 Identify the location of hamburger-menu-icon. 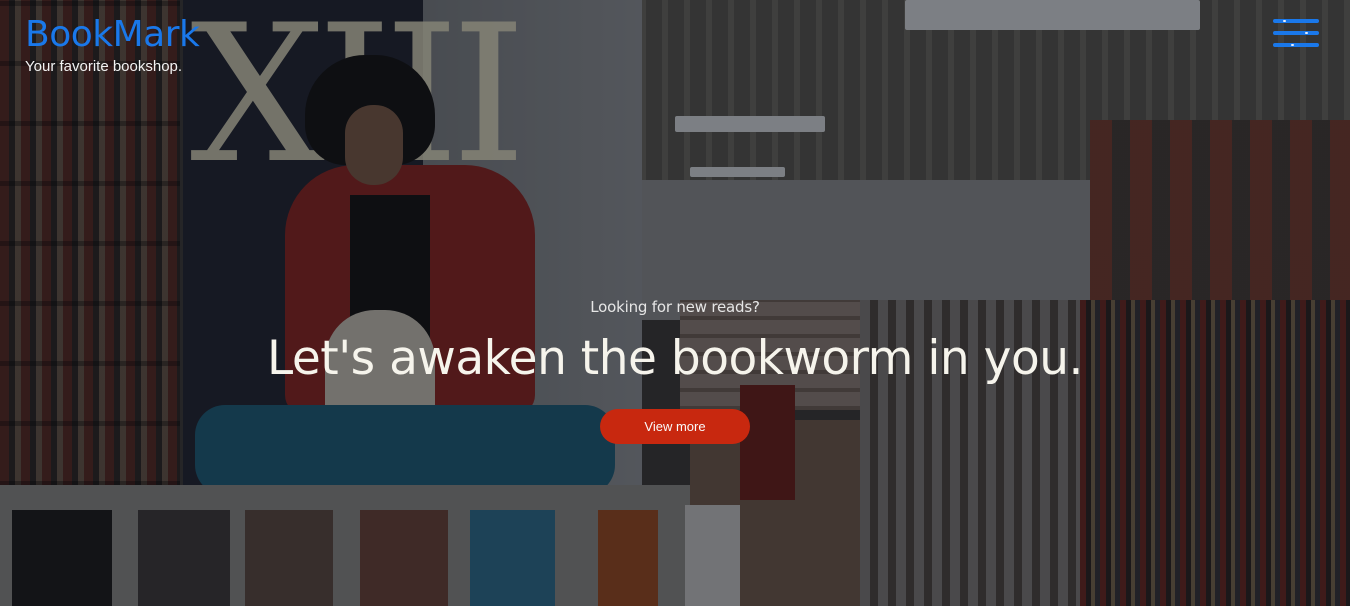
(1296, 34).